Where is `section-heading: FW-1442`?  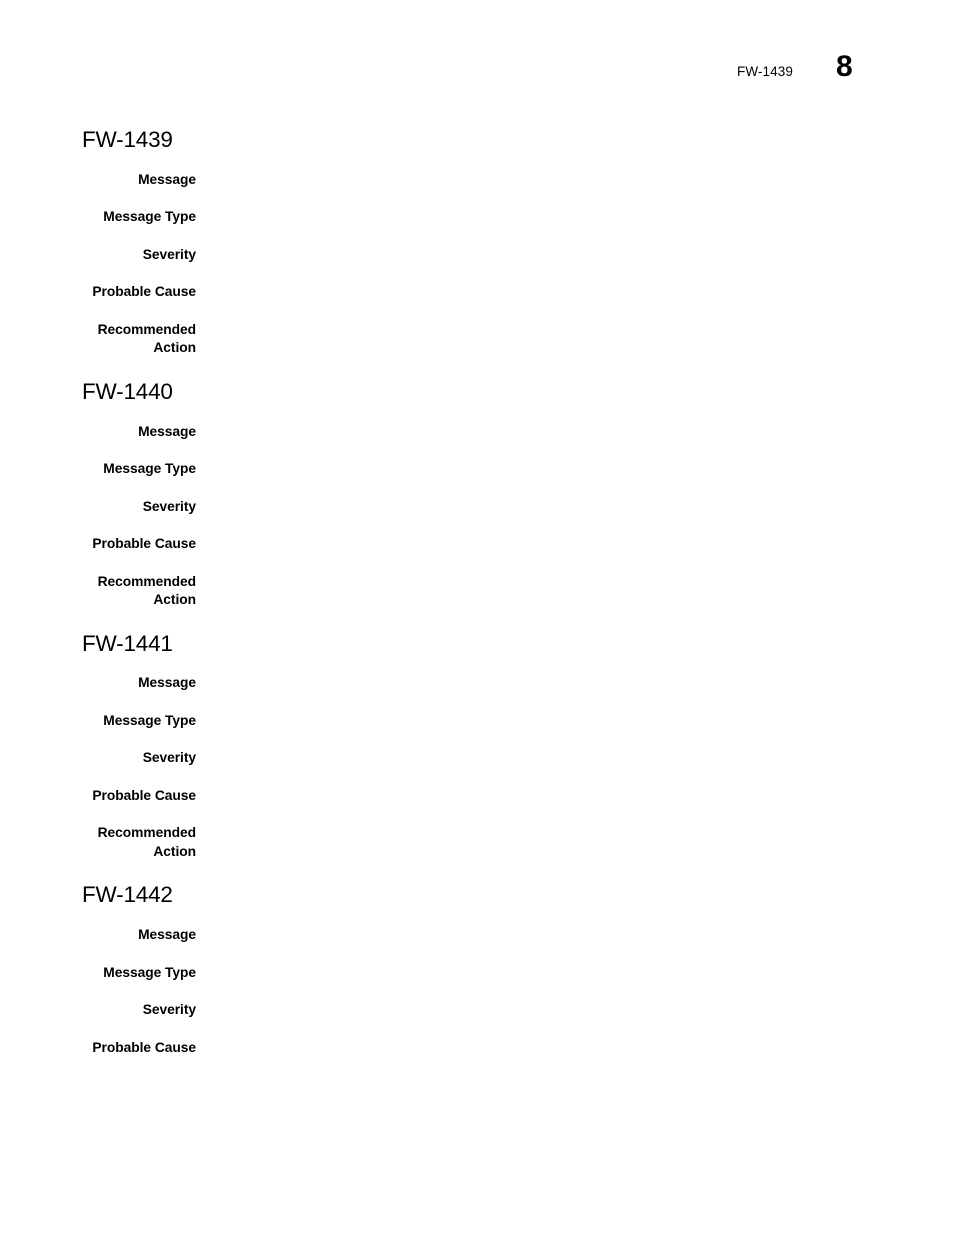 section-heading: FW-1442 is located at coordinates (127, 895).